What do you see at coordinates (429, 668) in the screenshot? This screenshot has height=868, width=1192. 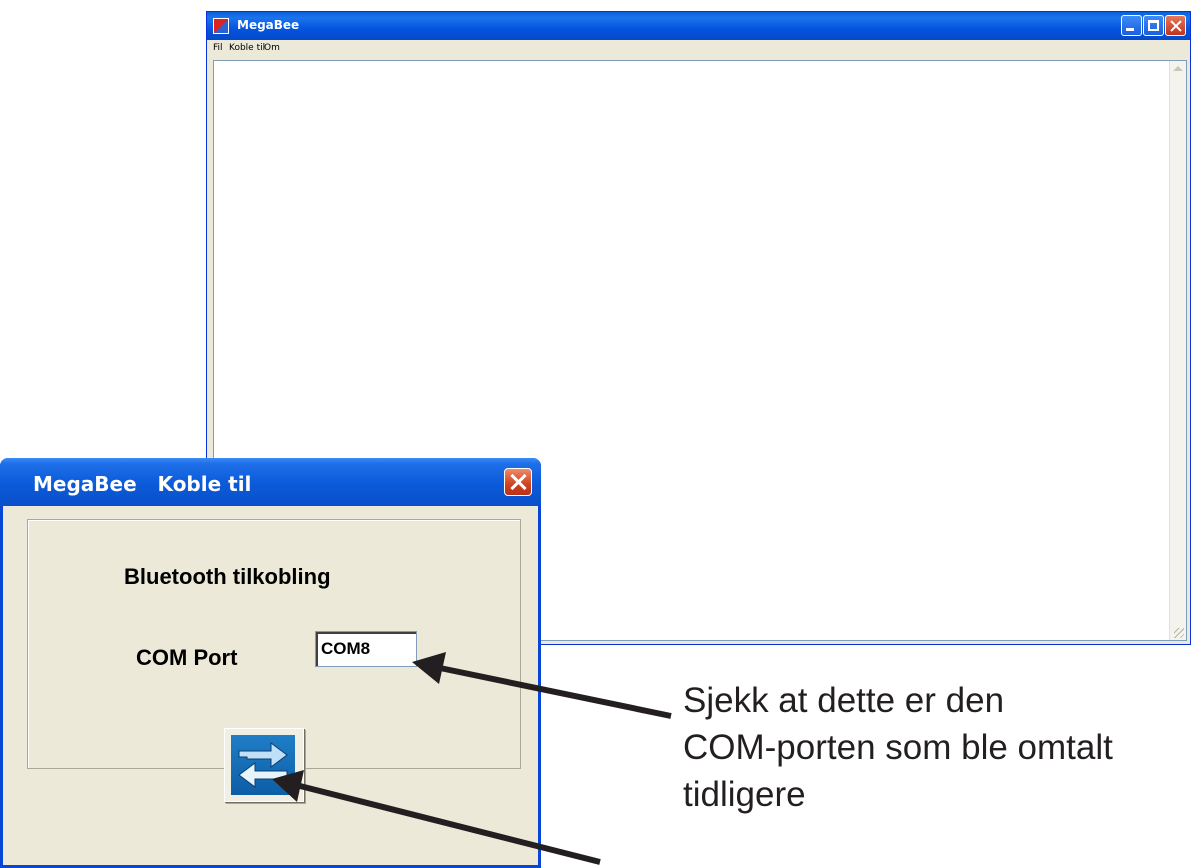 I see `arrowhead-com-field` at bounding box center [429, 668].